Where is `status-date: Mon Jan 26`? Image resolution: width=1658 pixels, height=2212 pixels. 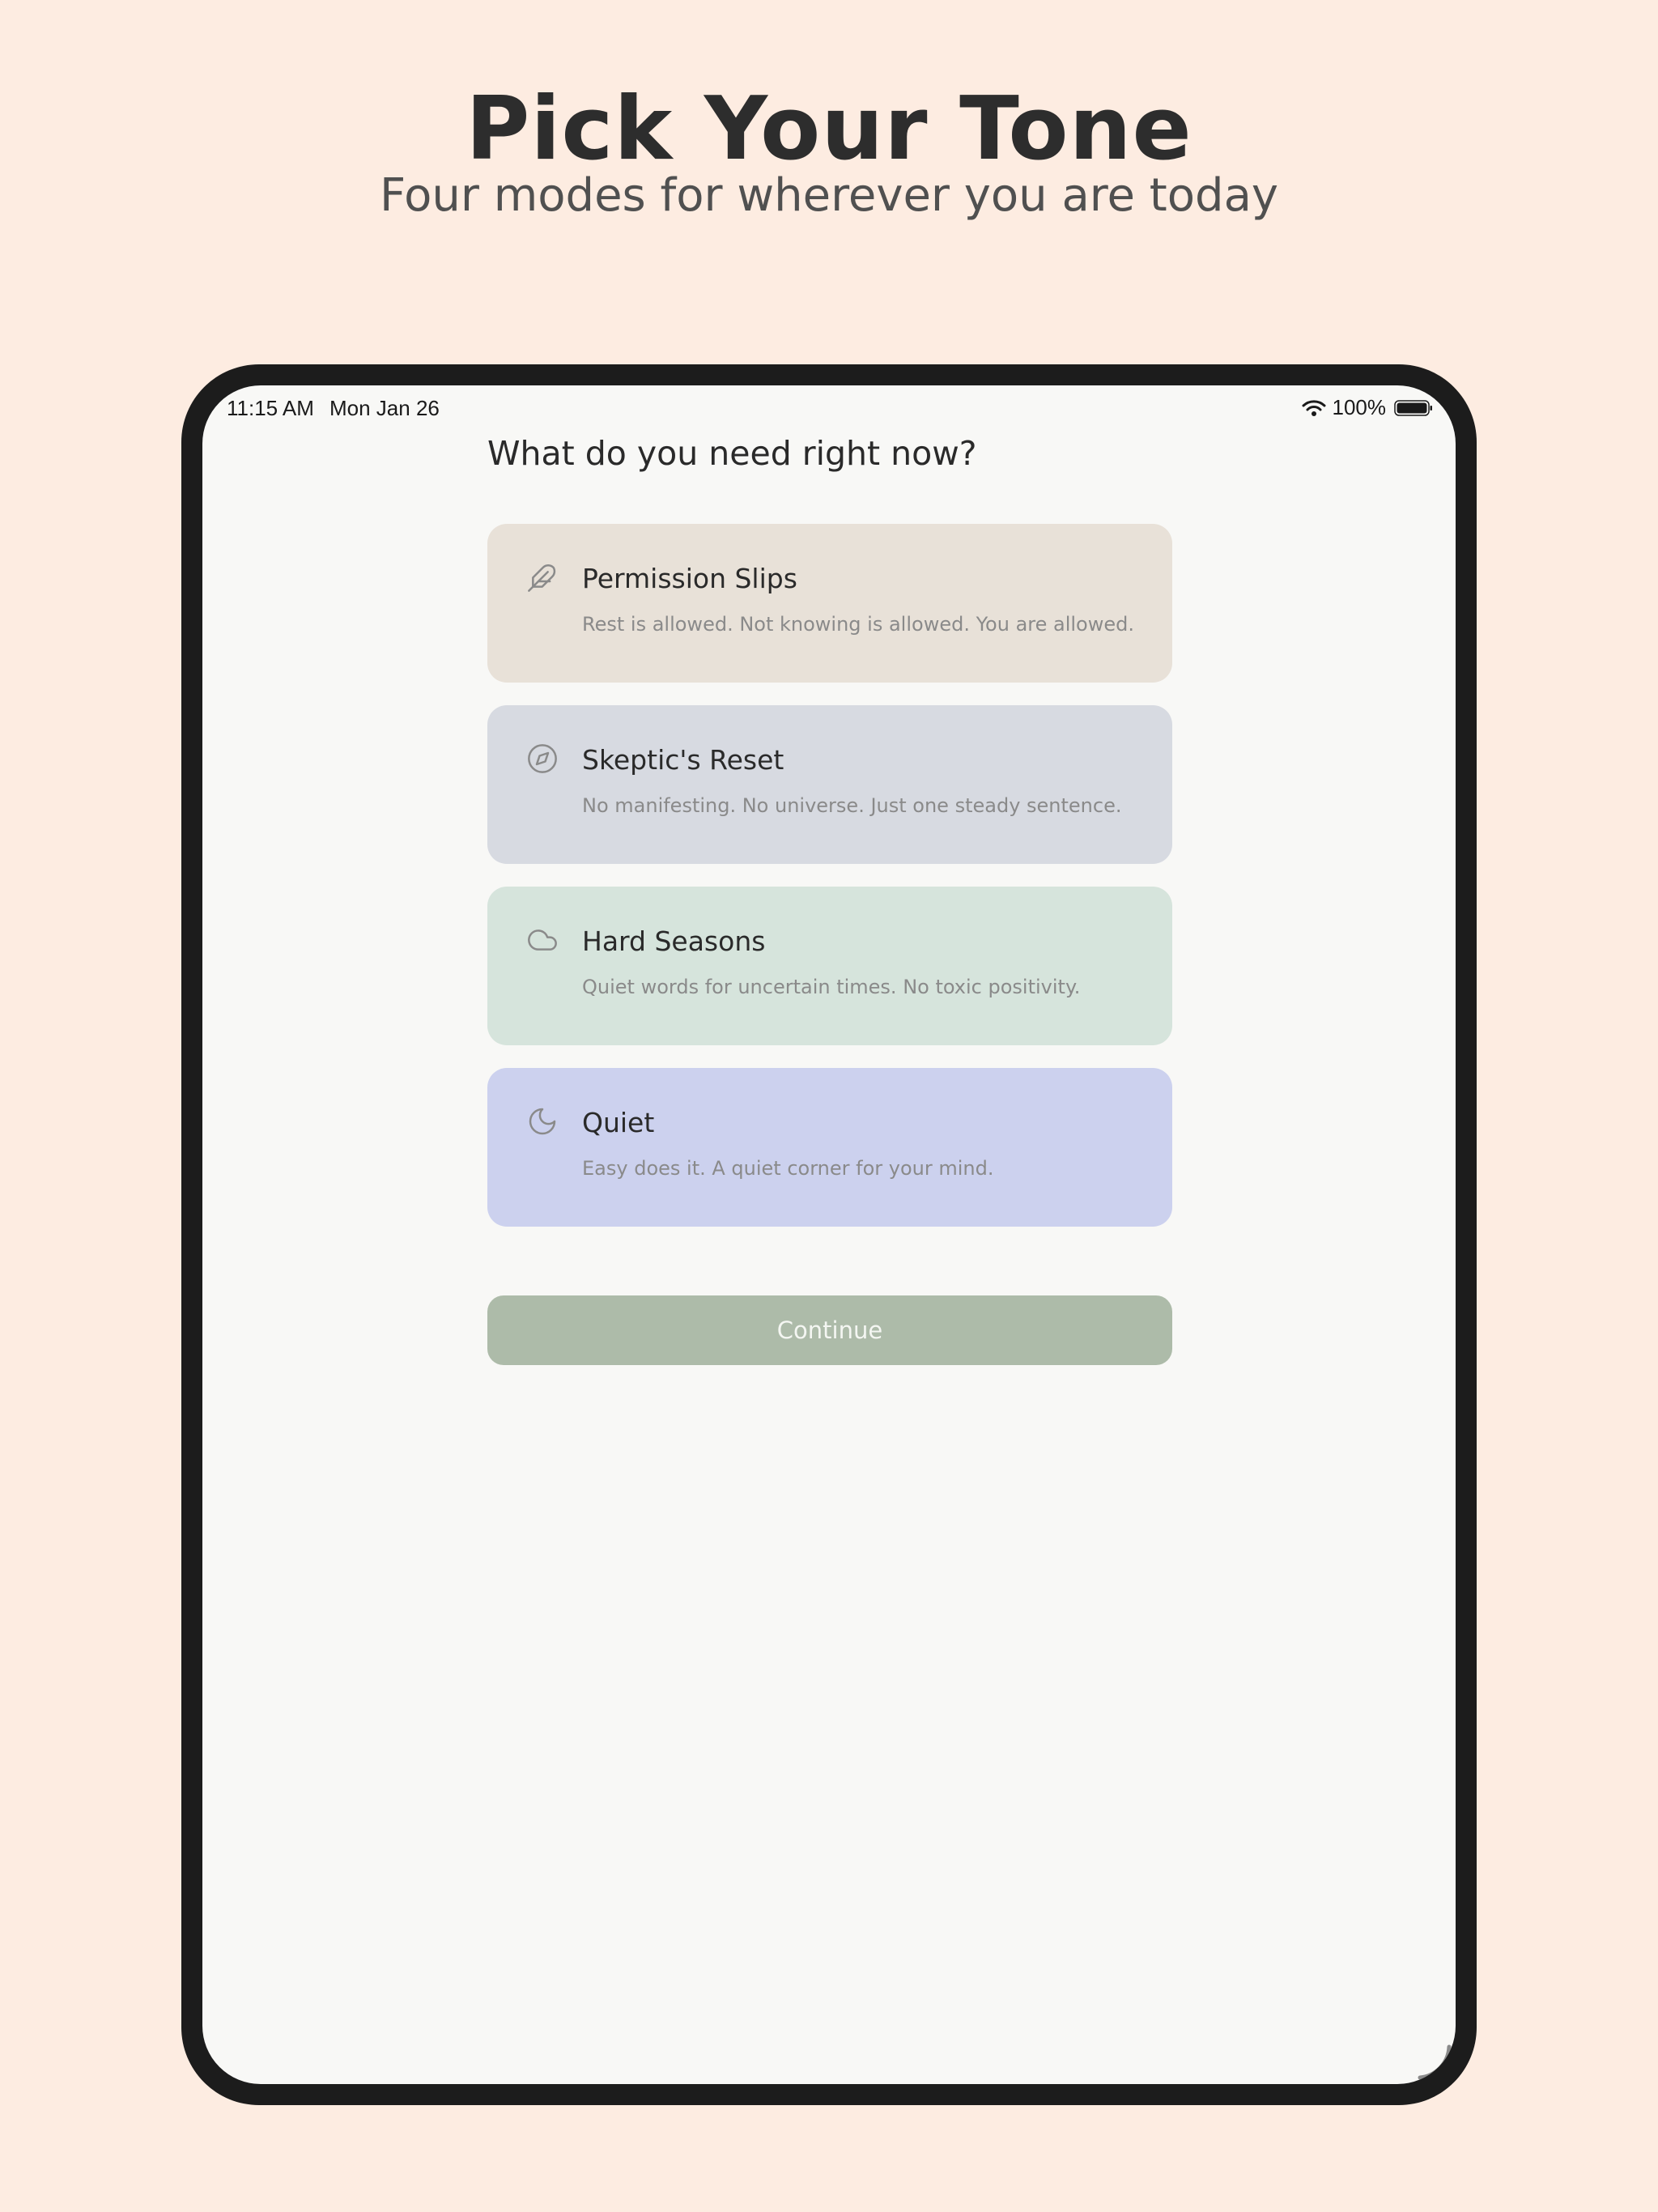 status-date: Mon Jan 26 is located at coordinates (384, 408).